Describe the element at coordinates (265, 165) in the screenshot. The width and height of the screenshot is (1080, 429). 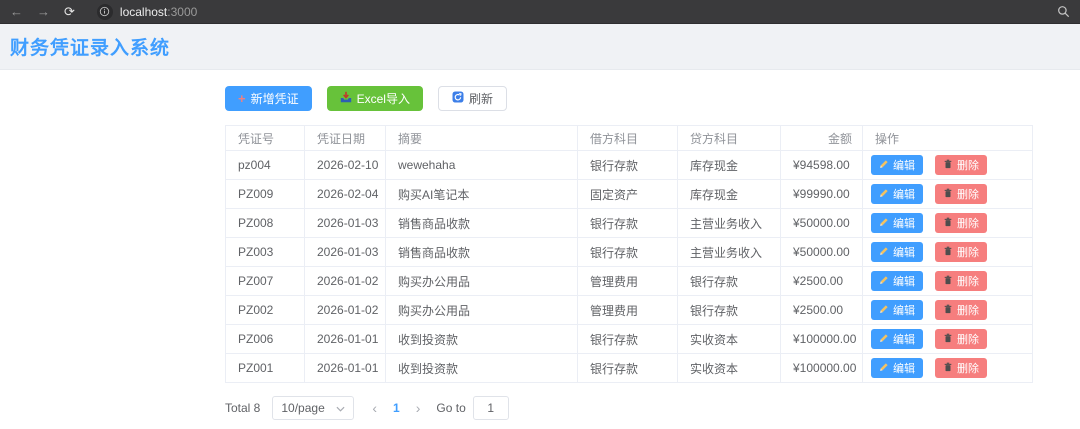
I see `voucher-no-cell: pz004` at that location.